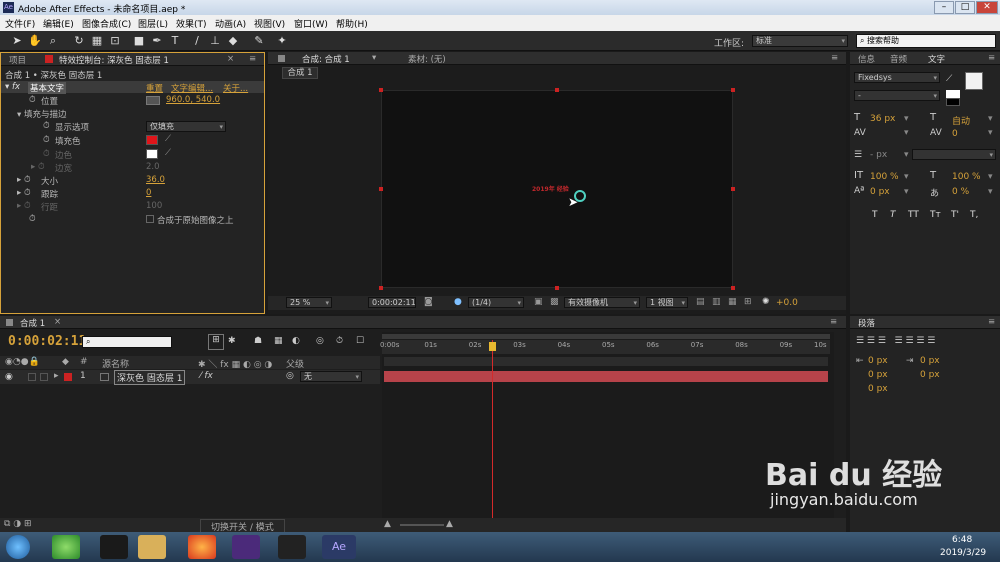  I want to click on hand-tool-icon: ✋, so click(35, 41).